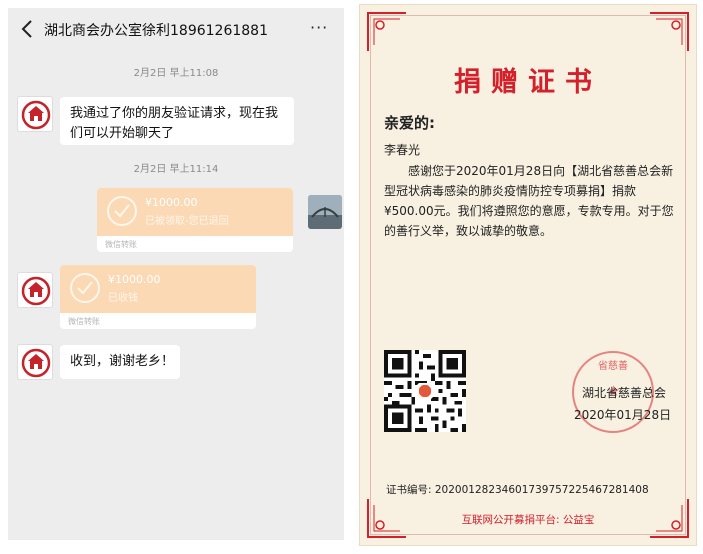 The image size is (703, 554). What do you see at coordinates (528, 82) in the screenshot?
I see `certificate-title: 捐赠证书` at bounding box center [528, 82].